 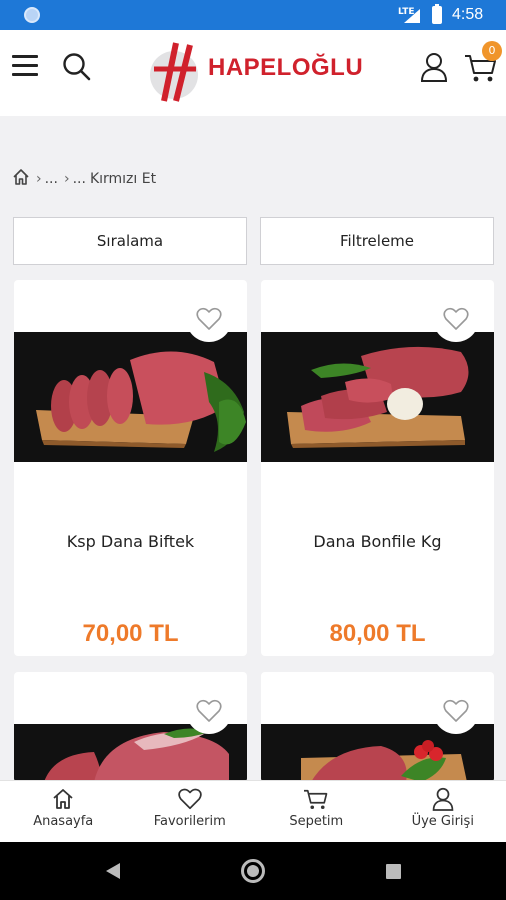 What do you see at coordinates (434, 67) in the screenshot?
I see `account-icon` at bounding box center [434, 67].